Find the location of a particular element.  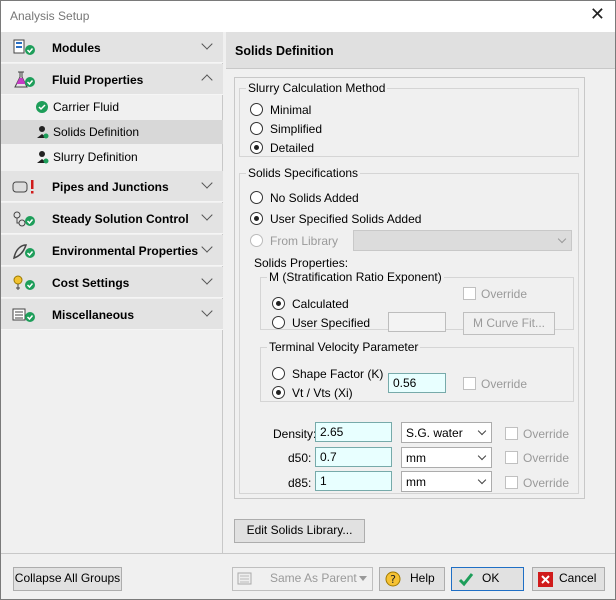

radio-label: Detailed is located at coordinates (292, 148).